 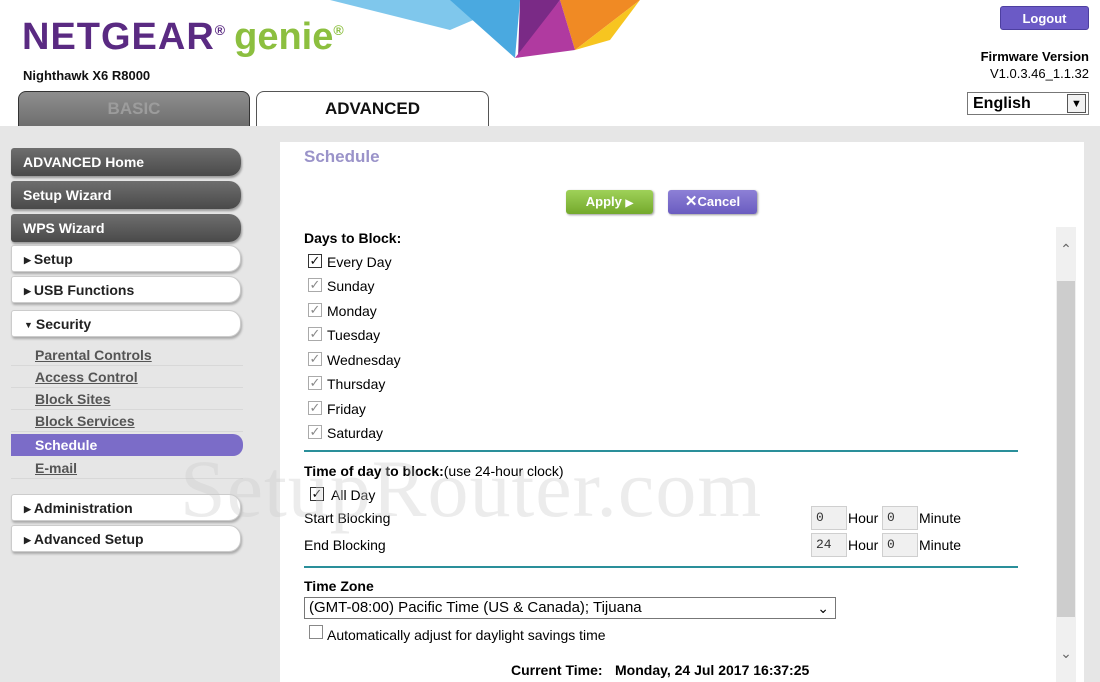 What do you see at coordinates (353, 495) in the screenshot?
I see `label-all-day: All Day` at bounding box center [353, 495].